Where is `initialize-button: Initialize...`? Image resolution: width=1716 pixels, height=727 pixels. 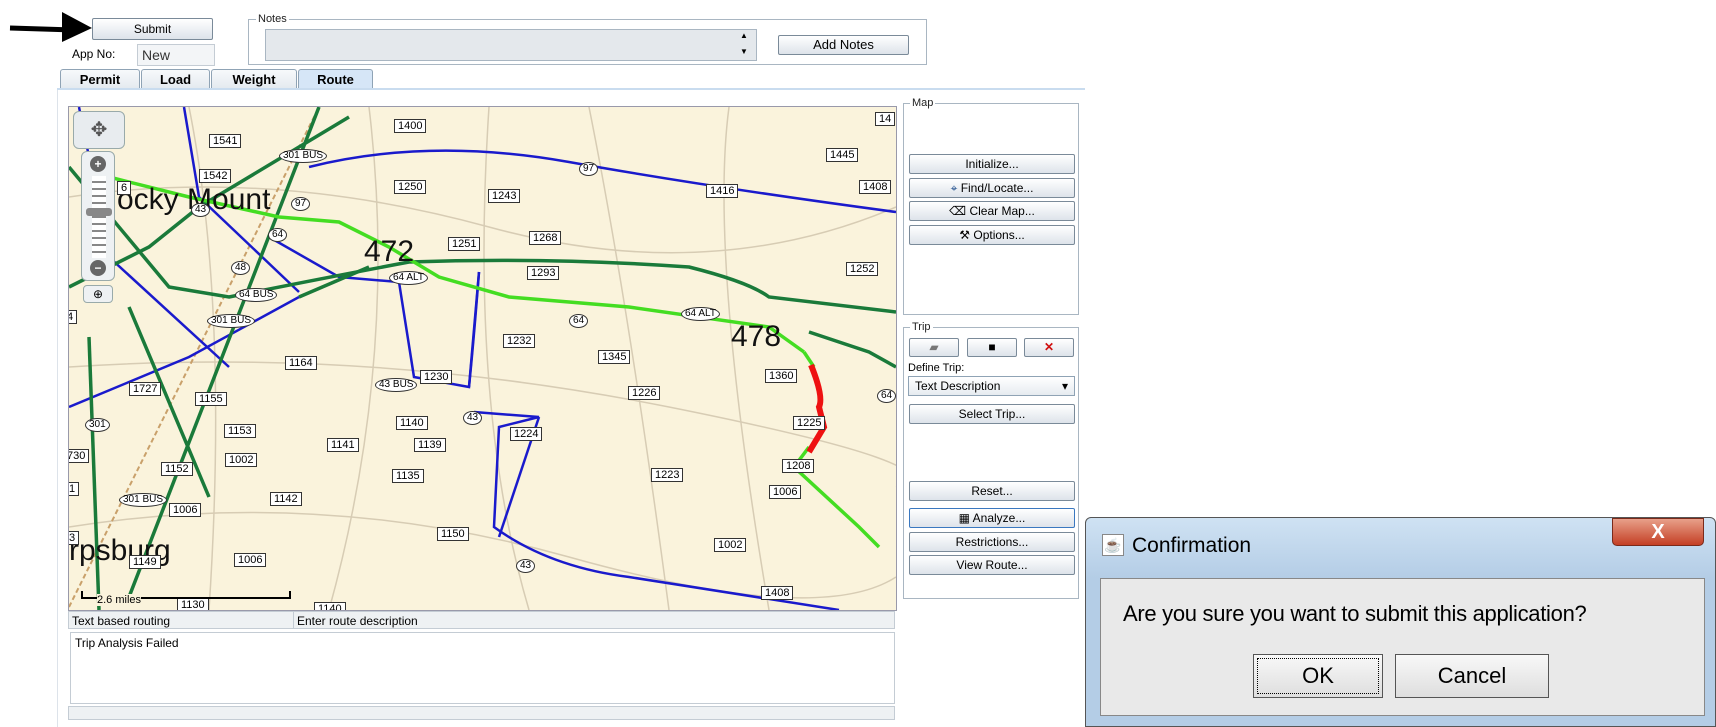 initialize-button: Initialize... is located at coordinates (992, 164).